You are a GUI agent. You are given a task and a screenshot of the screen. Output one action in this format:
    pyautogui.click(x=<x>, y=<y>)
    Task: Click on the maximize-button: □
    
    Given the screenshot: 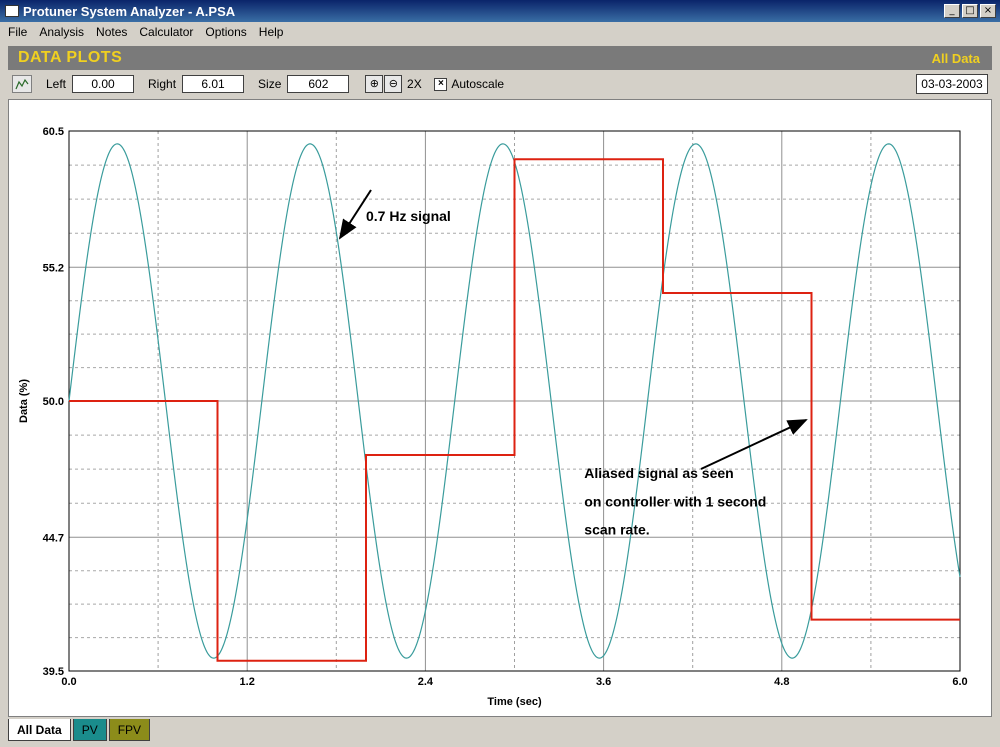 What is the action you would take?
    pyautogui.click(x=970, y=11)
    